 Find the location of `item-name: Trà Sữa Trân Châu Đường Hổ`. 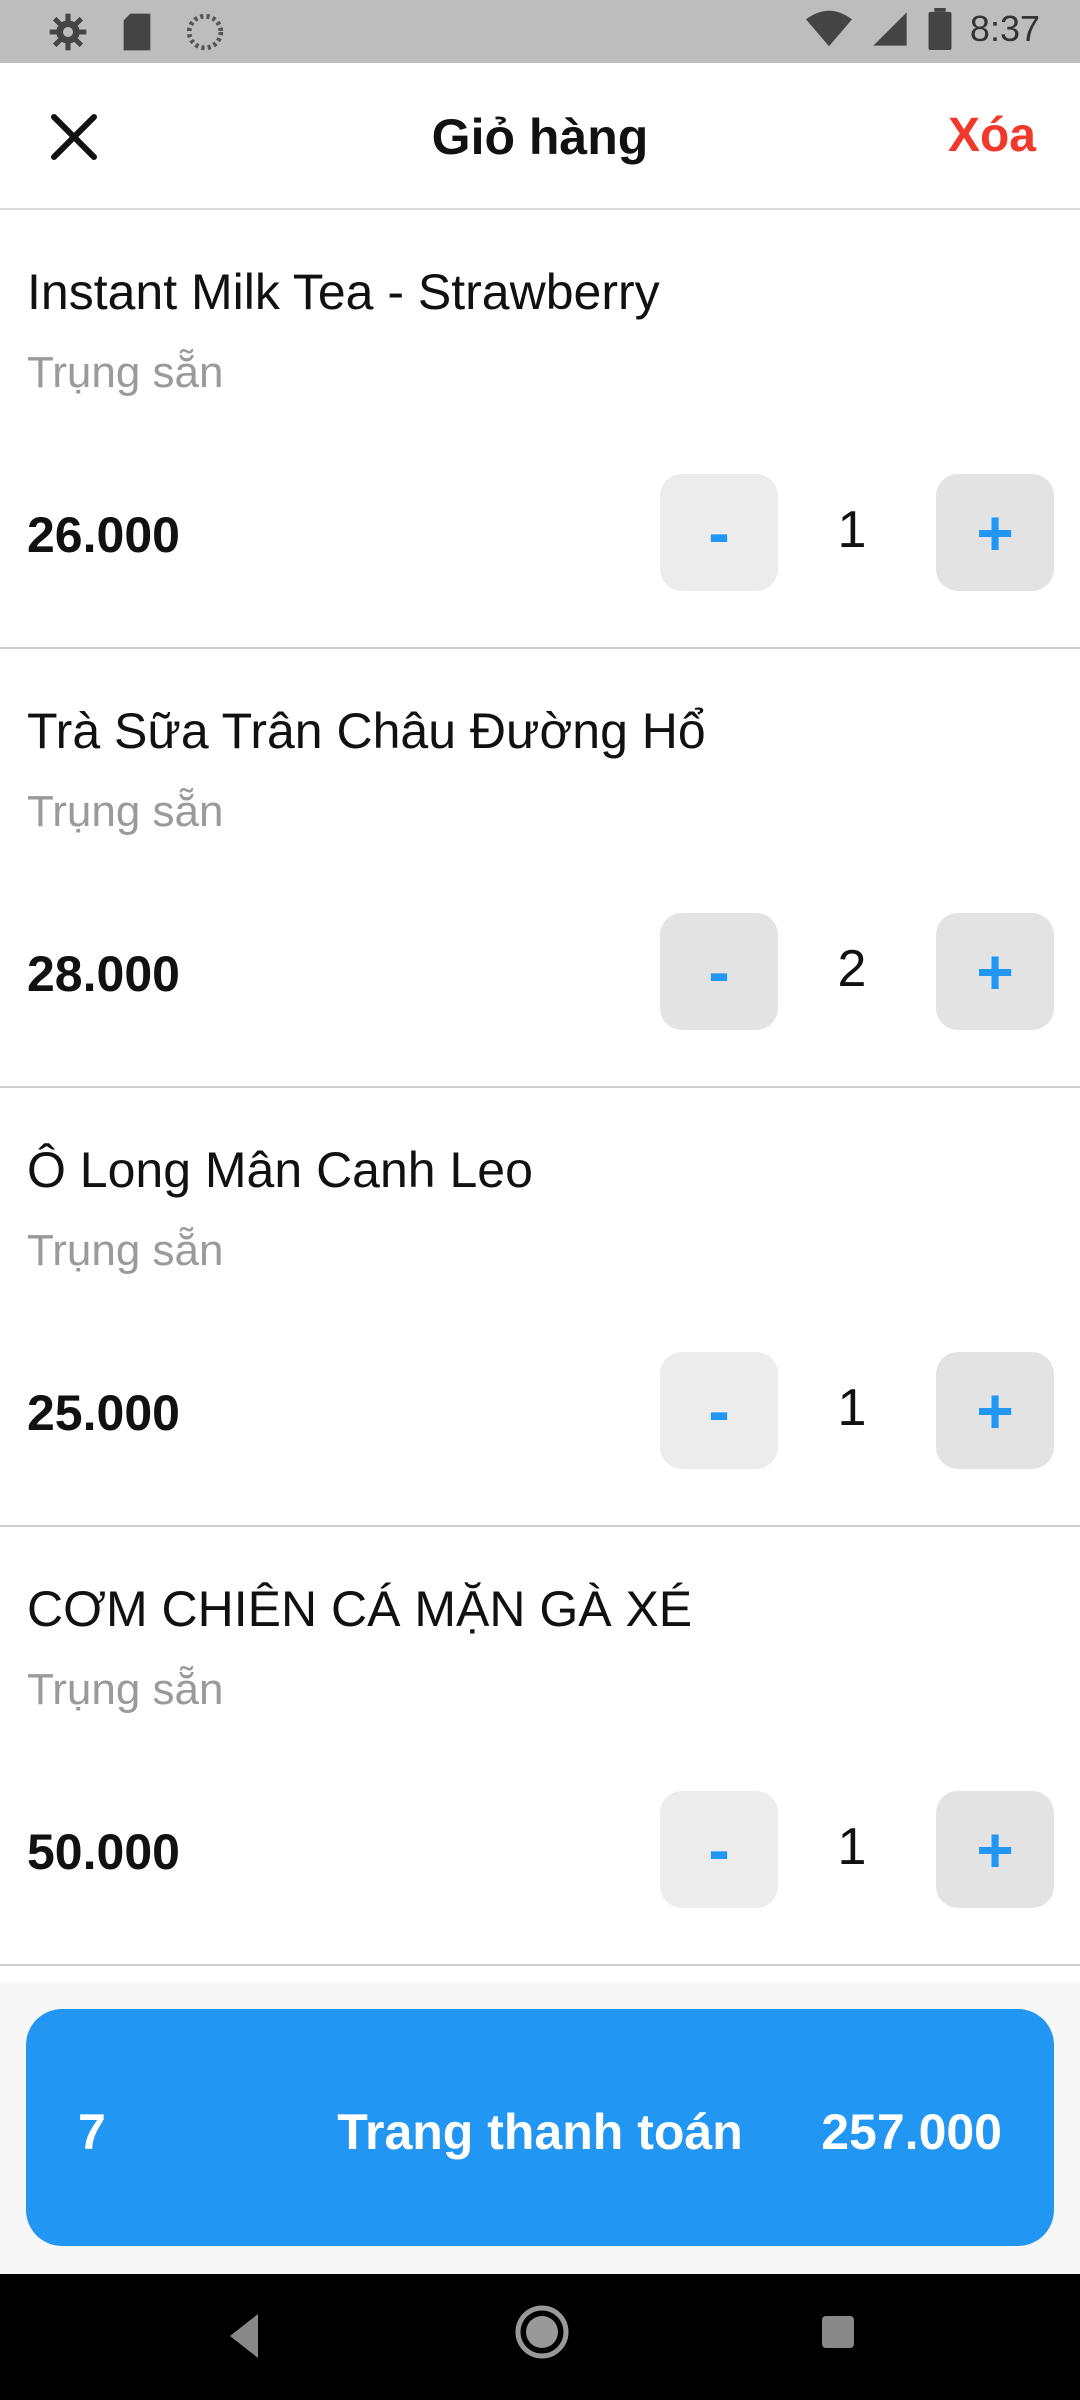

item-name: Trà Sữa Trân Châu Đường Hổ is located at coordinates (366, 731).